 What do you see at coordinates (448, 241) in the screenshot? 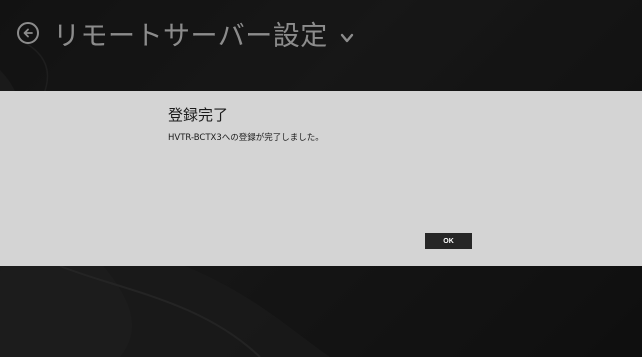
I see `ok-button: OK` at bounding box center [448, 241].